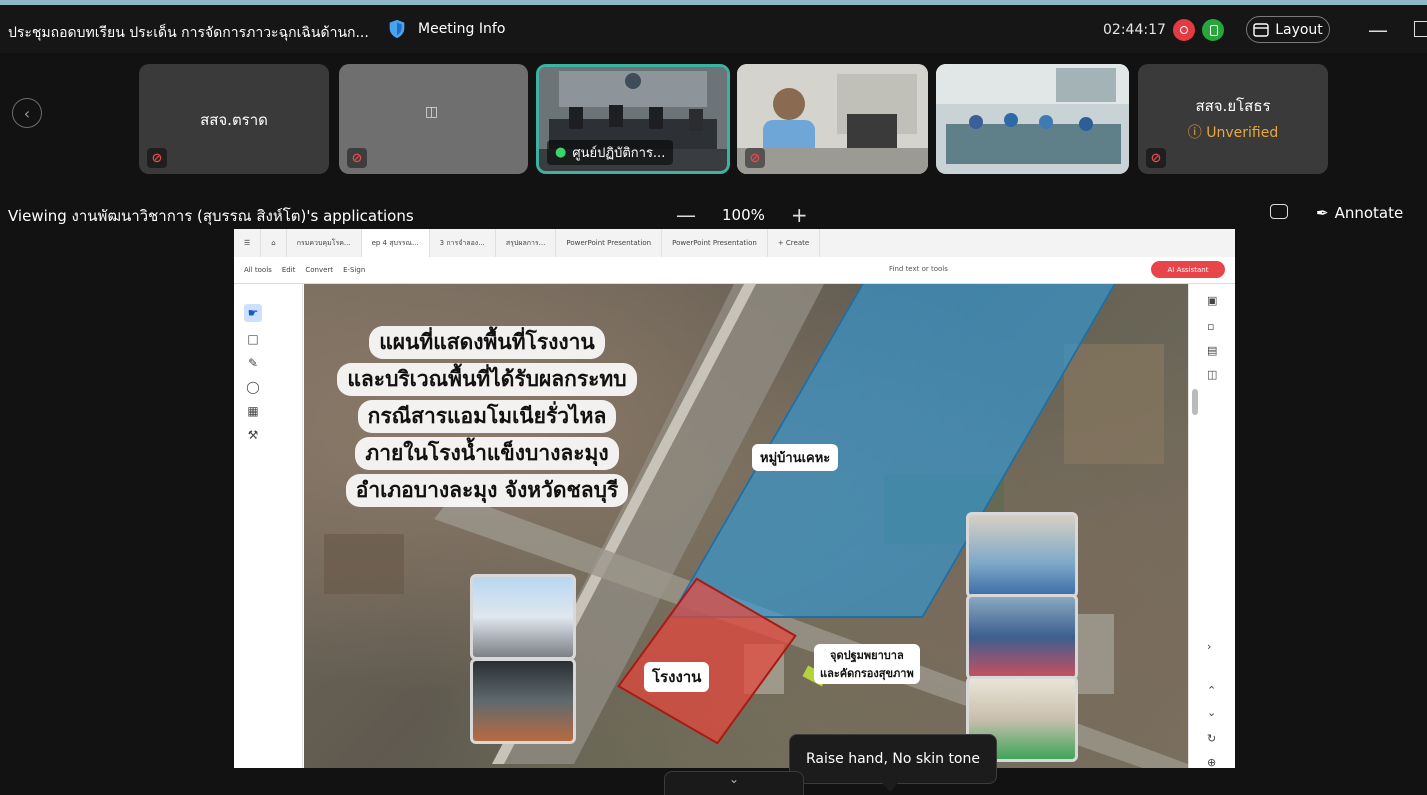 The image size is (1427, 795). I want to click on layout-label: Layout, so click(1299, 29).